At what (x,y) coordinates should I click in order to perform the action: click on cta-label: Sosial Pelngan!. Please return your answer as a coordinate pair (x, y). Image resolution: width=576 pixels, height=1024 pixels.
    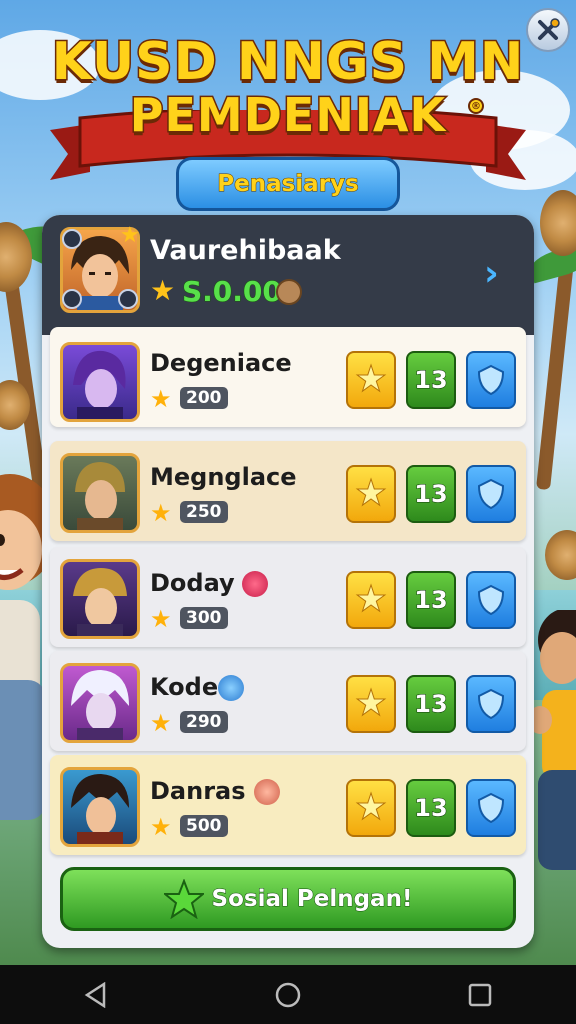
    Looking at the image, I should click on (312, 899).